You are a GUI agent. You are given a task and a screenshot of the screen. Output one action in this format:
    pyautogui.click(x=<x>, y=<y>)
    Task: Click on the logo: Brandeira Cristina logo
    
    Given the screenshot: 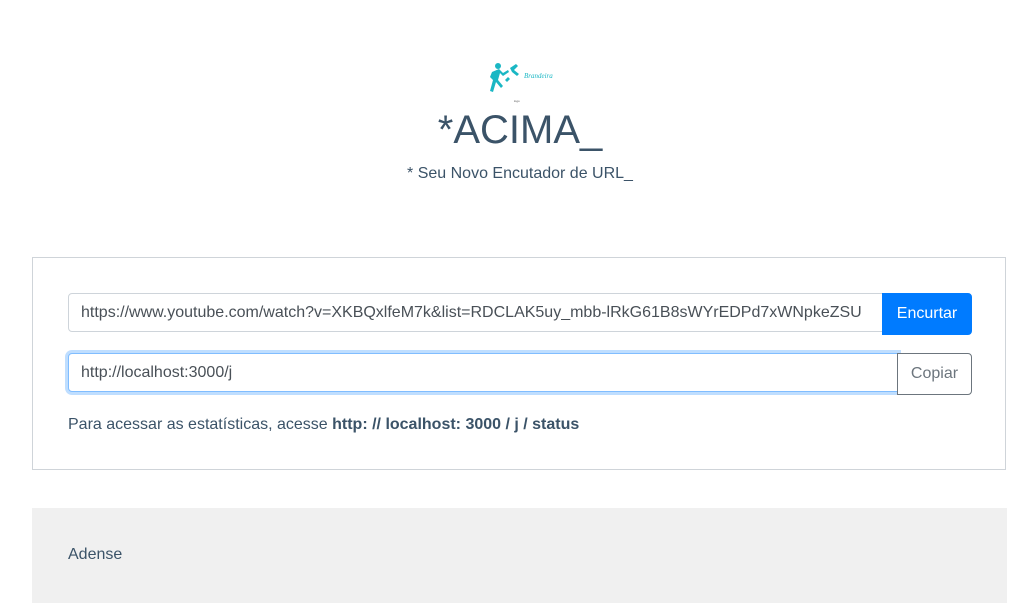 What is the action you would take?
    pyautogui.click(x=521, y=83)
    